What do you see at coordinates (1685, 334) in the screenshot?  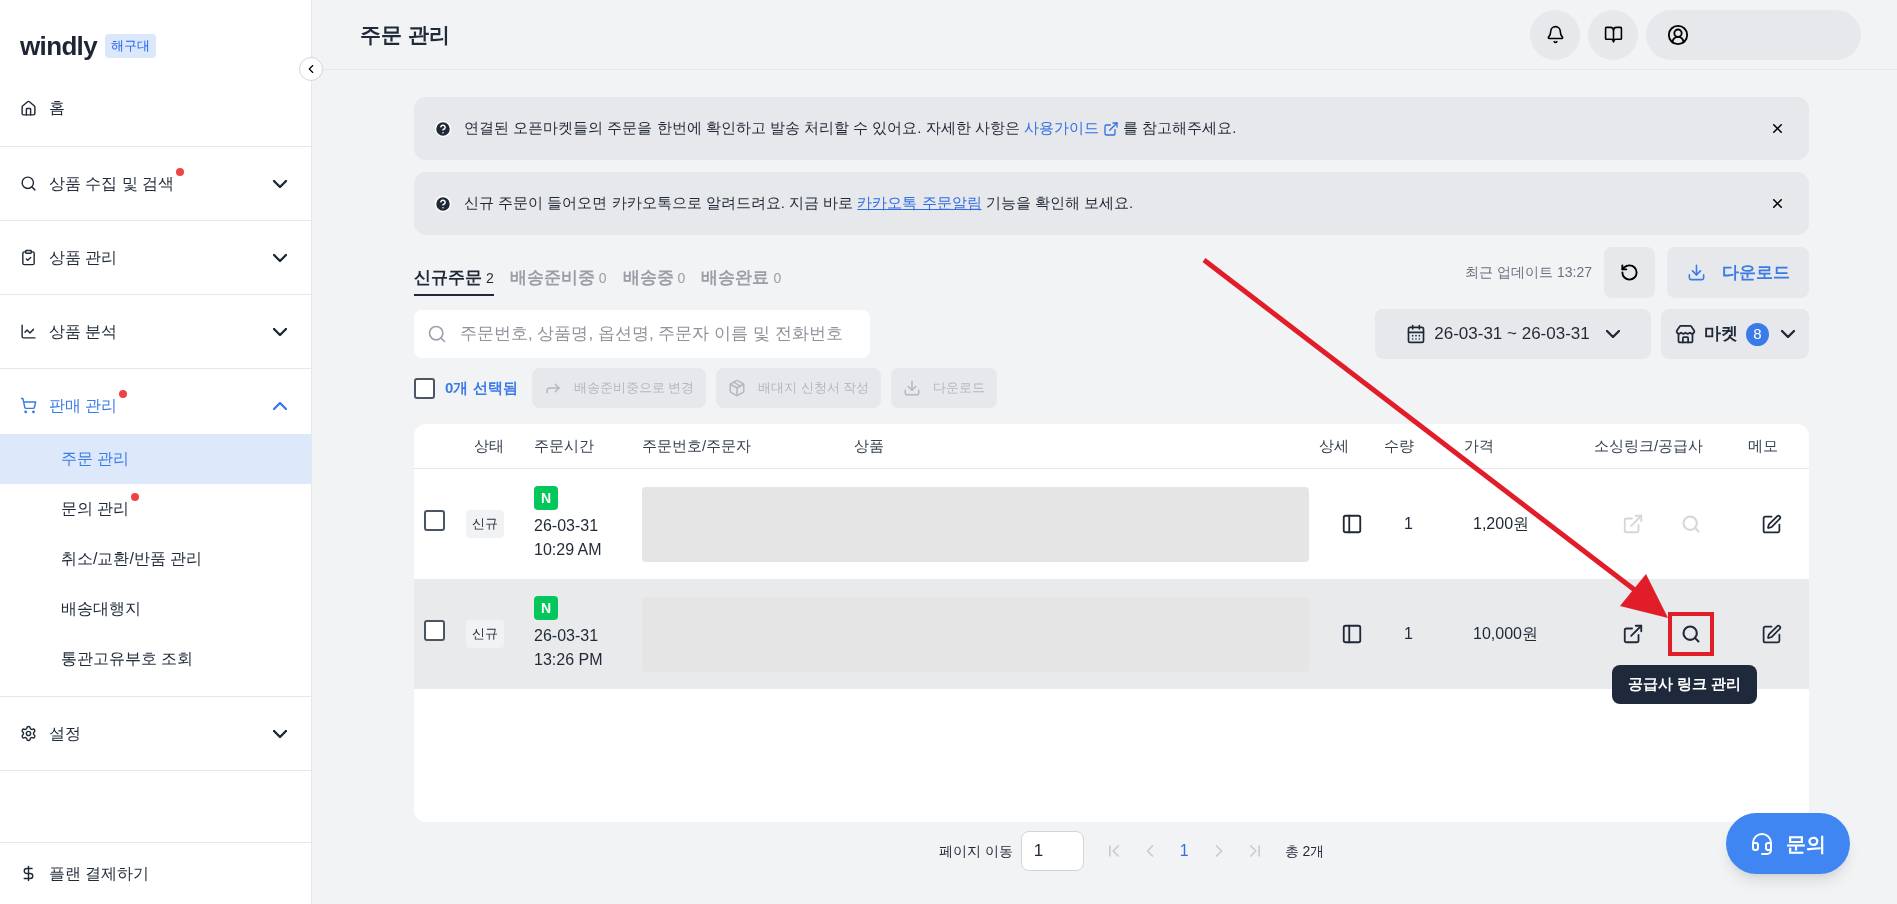 I see `store-icon` at bounding box center [1685, 334].